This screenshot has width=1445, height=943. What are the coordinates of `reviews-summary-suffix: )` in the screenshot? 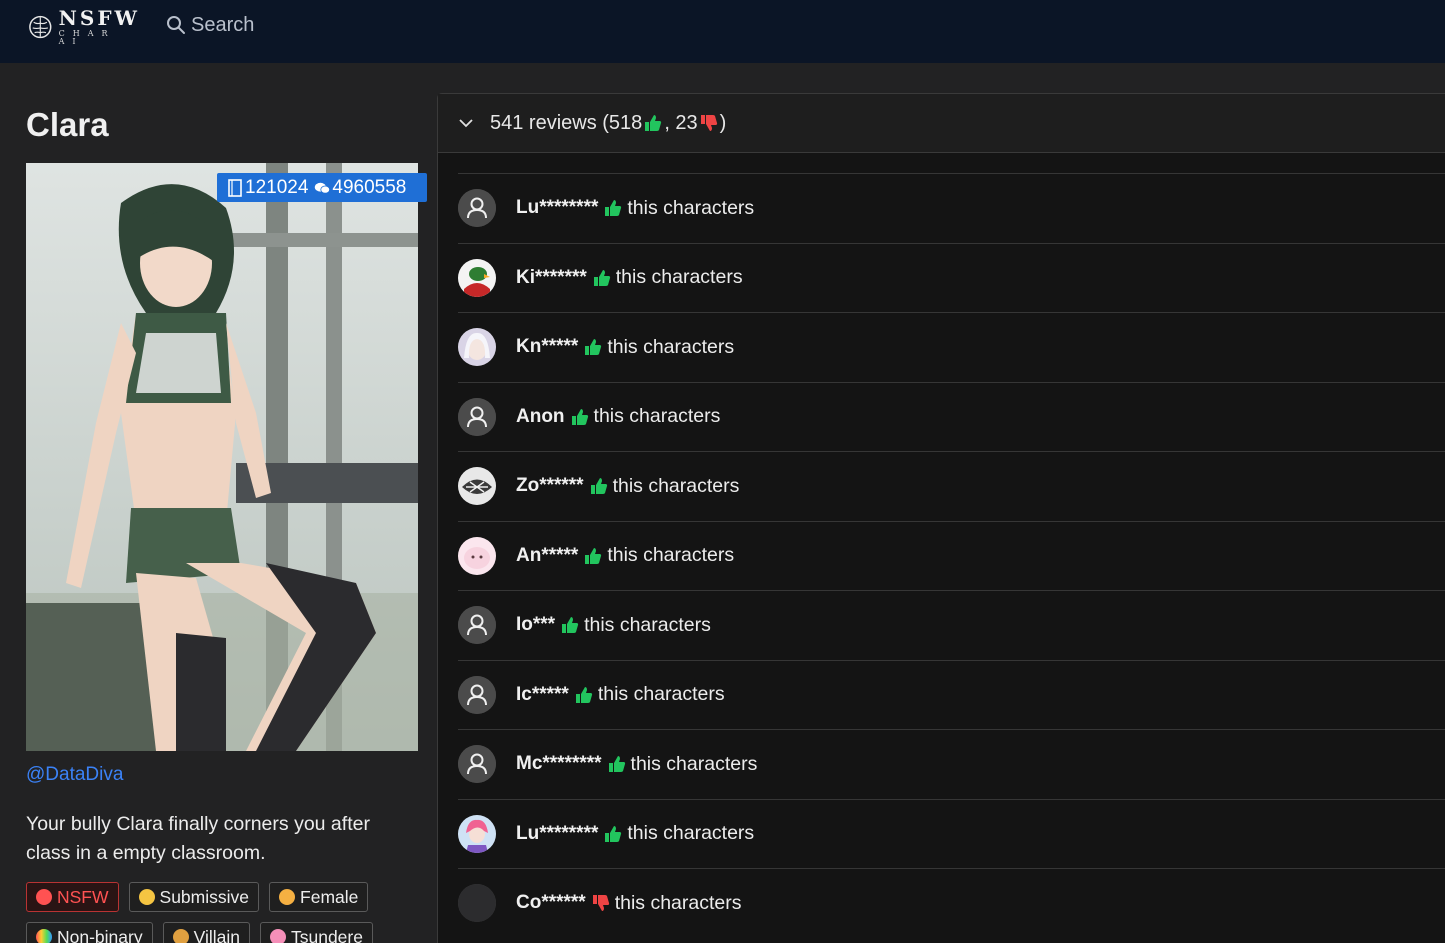 It's located at (723, 122).